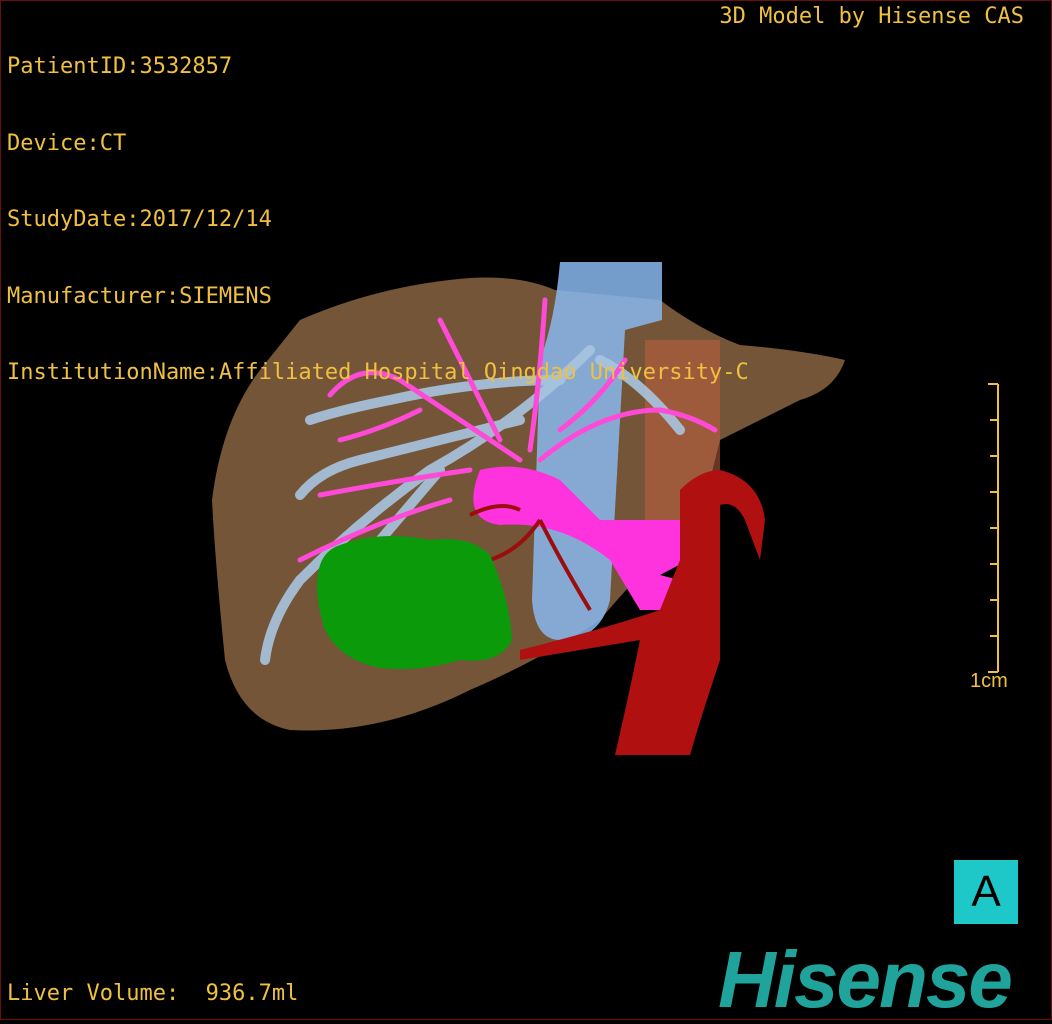 The image size is (1052, 1024). Describe the element at coordinates (139, 219) in the screenshot. I see `study-date: StudyDate:2017/12/14` at that location.